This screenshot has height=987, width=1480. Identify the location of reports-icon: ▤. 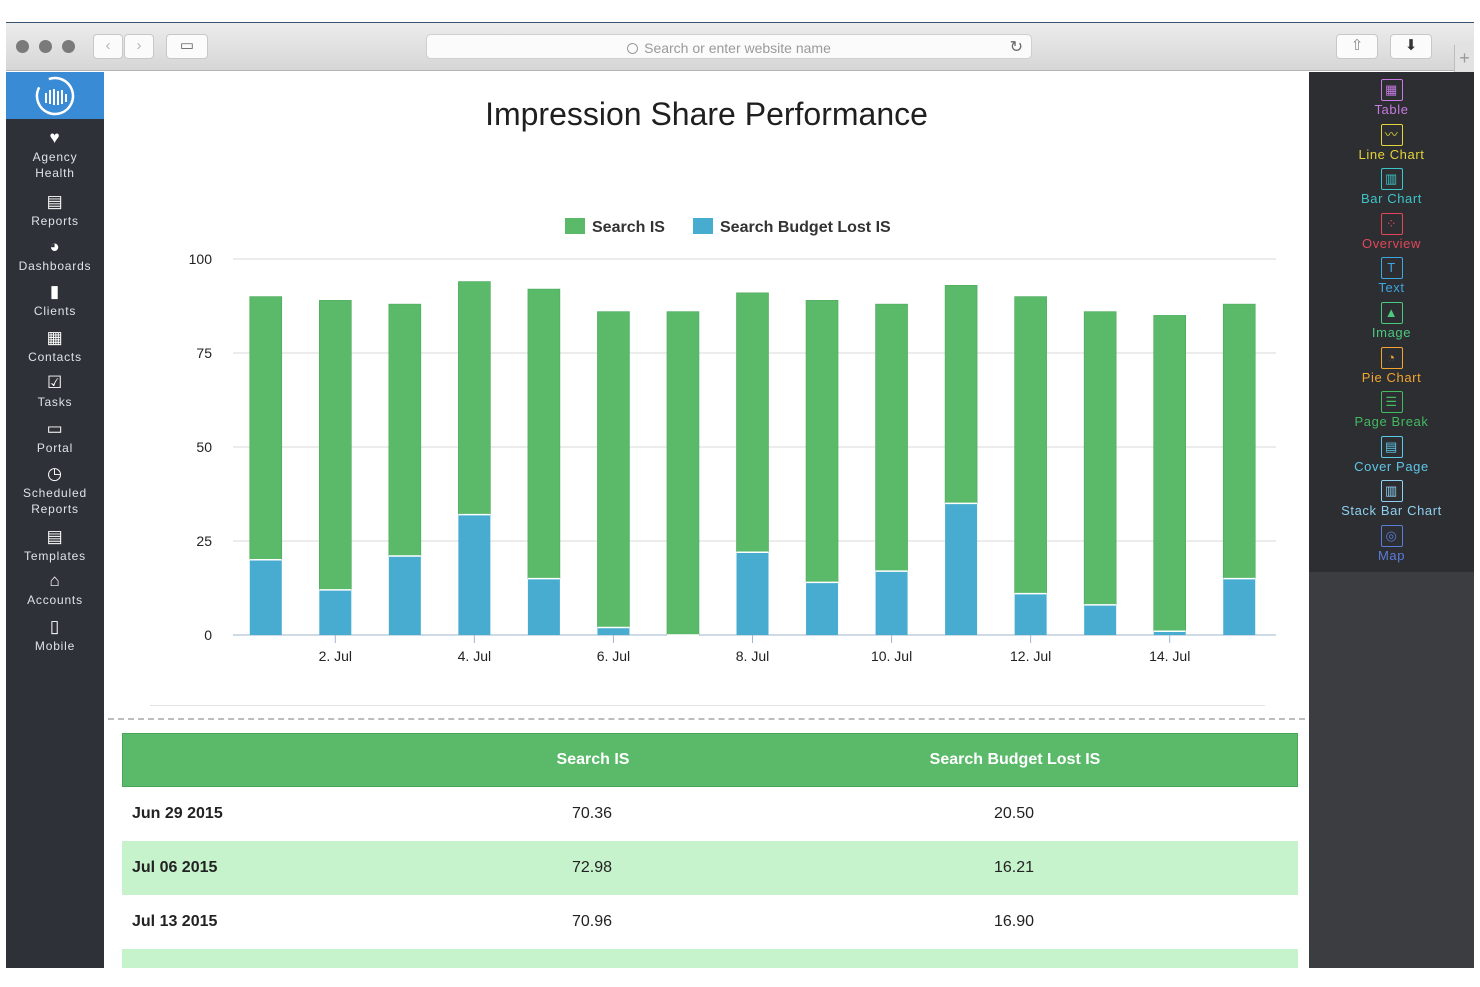
(55, 201).